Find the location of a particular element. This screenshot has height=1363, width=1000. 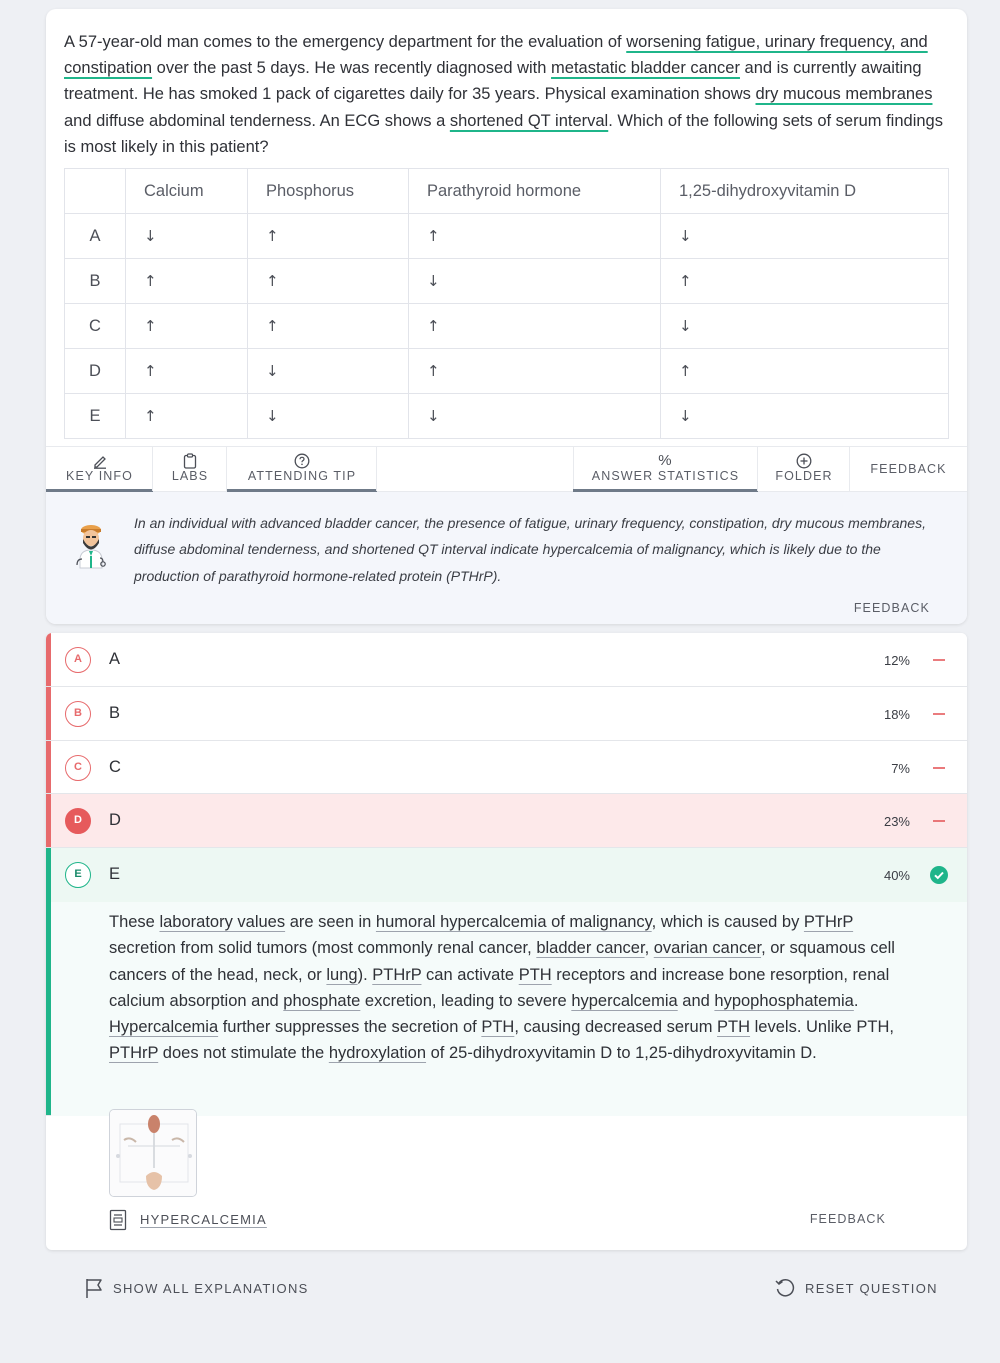

explanation-text: excretion, leading to severe is located at coordinates (466, 1000).